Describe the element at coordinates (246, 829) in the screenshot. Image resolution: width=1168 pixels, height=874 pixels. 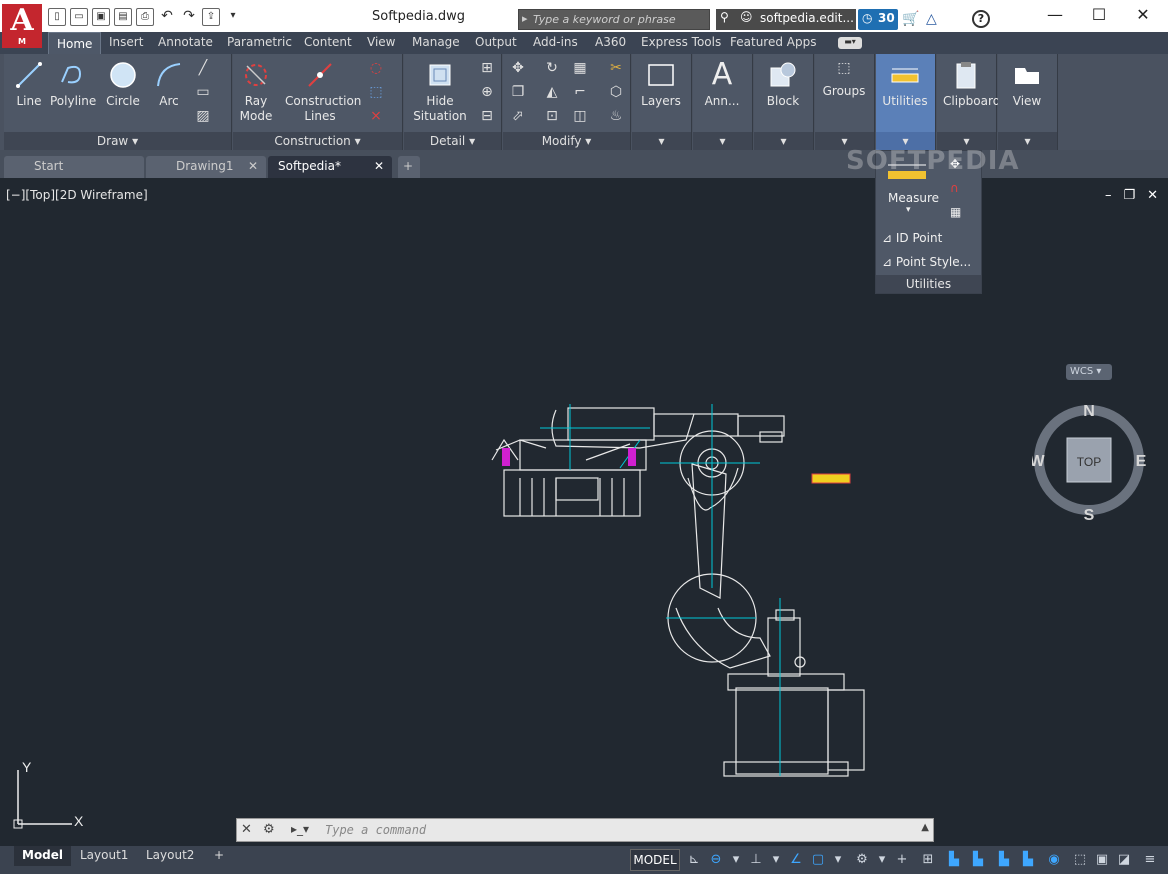
I see `close-cmd-icon: ✕` at that location.